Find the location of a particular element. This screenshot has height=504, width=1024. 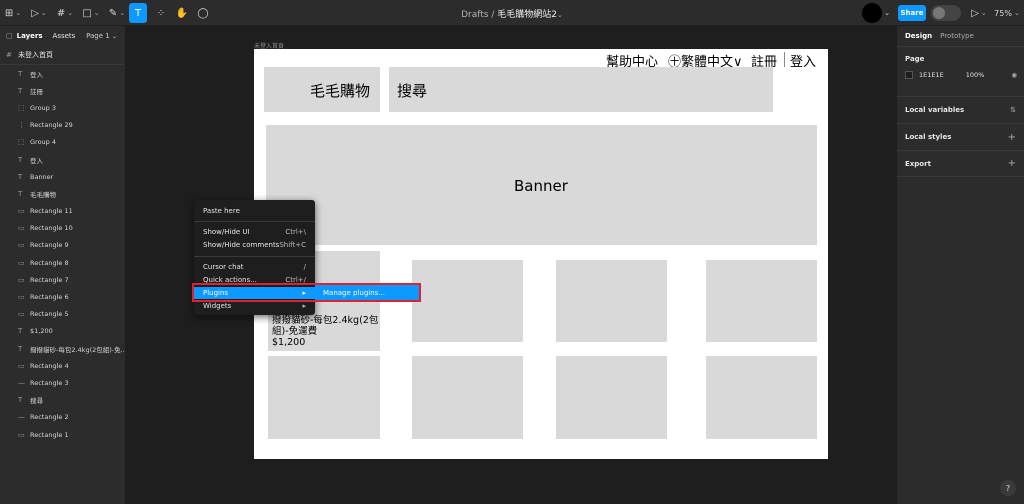

layer-row: ▭ Rectangle 5 is located at coordinates (62, 314).